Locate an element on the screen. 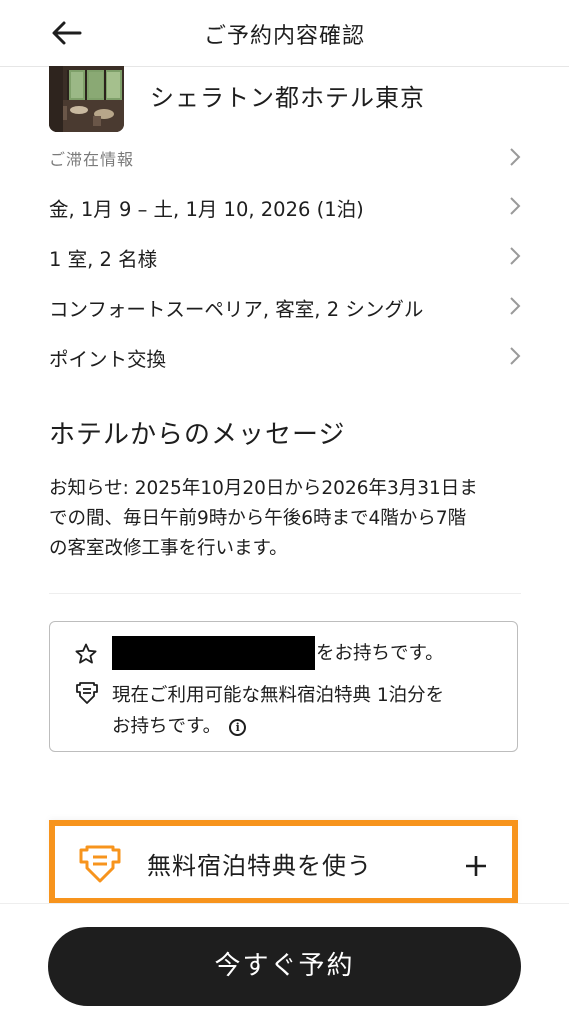  hotel-message-heading: ホテルからのメッセージ is located at coordinates (197, 435).